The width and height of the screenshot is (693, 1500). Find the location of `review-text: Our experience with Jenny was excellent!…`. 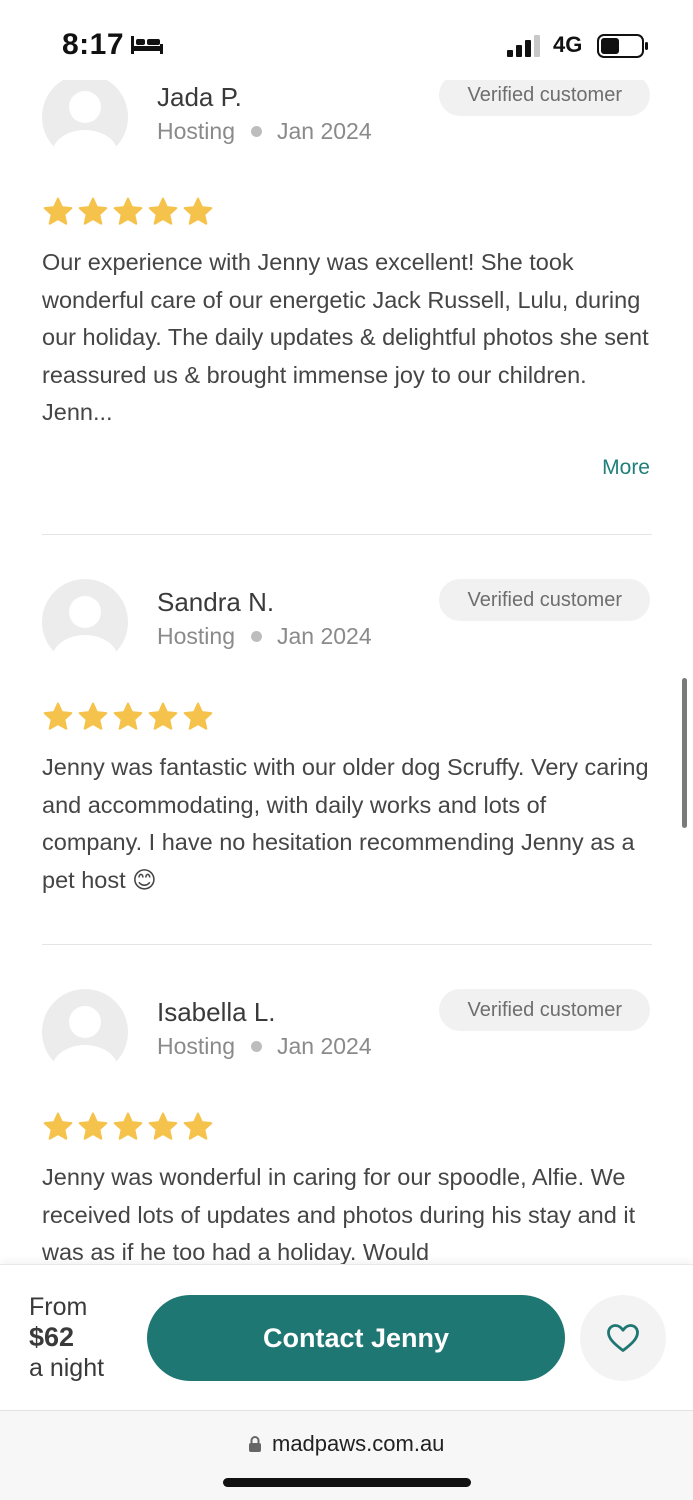

review-text: Our experience with Jenny was excellent!… is located at coordinates (345, 337).